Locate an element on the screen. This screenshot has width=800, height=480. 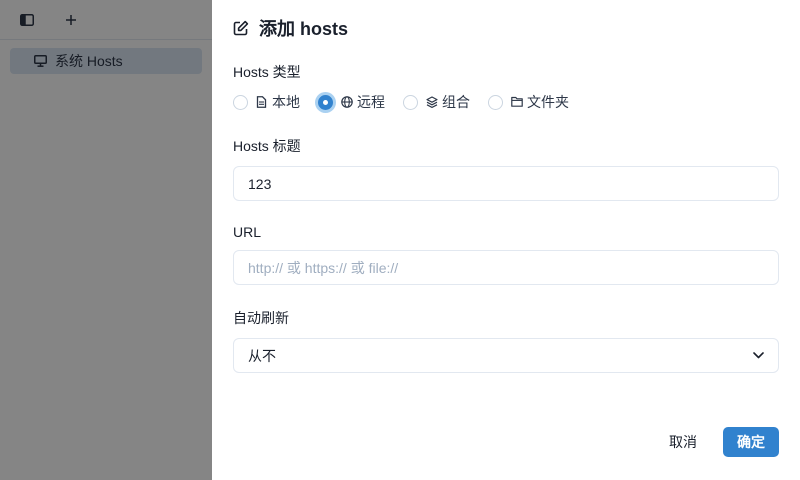
file-icon is located at coordinates (262, 102).